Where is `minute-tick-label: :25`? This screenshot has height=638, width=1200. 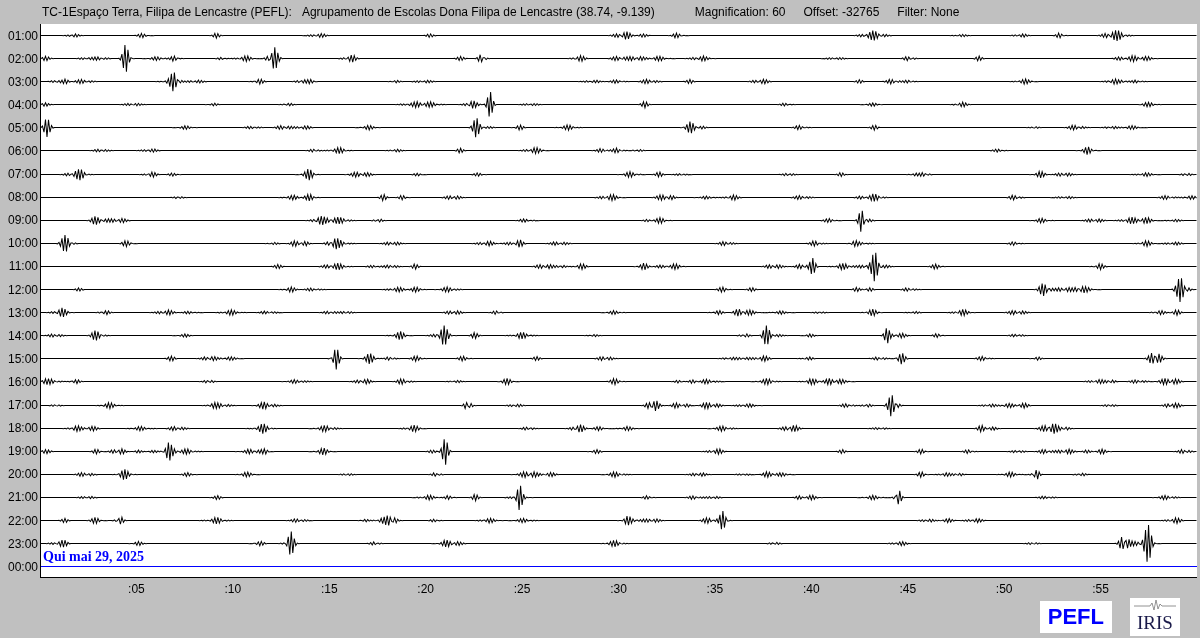 minute-tick-label: :25 is located at coordinates (522, 589).